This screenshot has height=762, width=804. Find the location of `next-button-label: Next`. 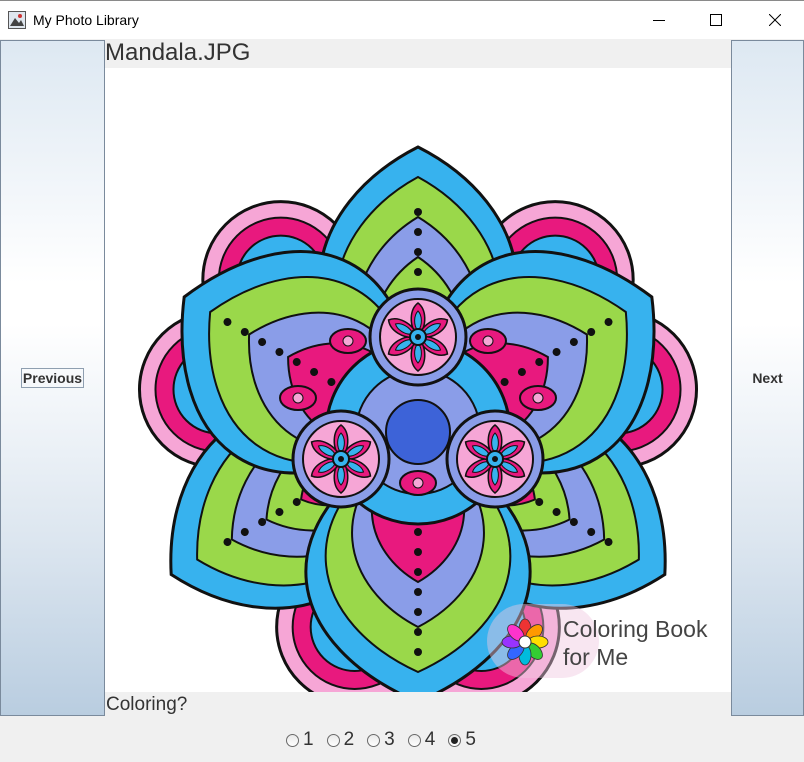

next-button-label: Next is located at coordinates (767, 378).